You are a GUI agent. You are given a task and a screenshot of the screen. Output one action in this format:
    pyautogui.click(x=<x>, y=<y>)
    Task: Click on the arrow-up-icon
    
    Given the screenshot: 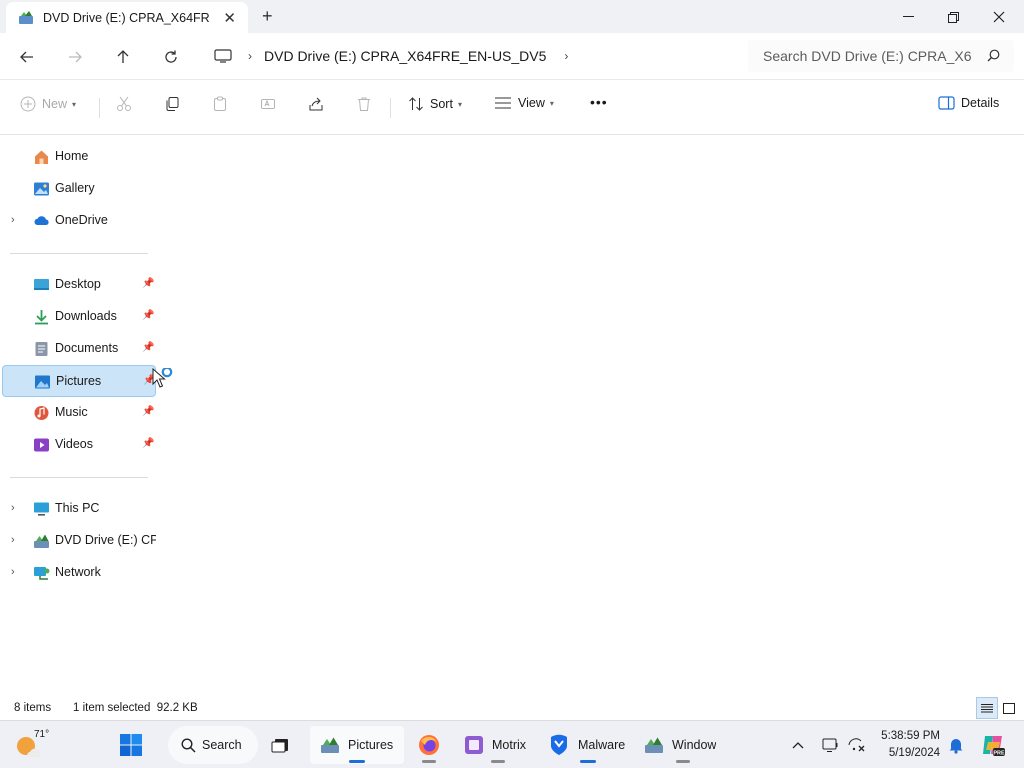 What is the action you would take?
    pyautogui.click(x=123, y=56)
    